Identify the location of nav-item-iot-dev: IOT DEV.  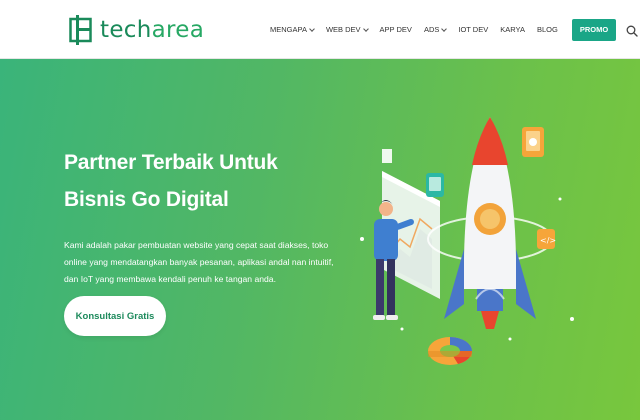
(473, 29).